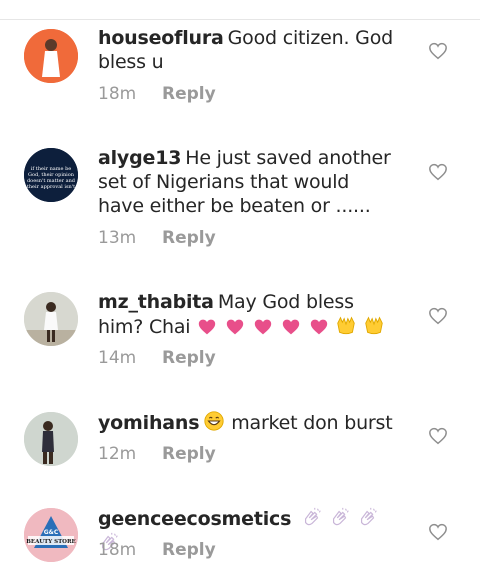  I want to click on avatar: G&C BEAUTY STORE, so click(51, 535).